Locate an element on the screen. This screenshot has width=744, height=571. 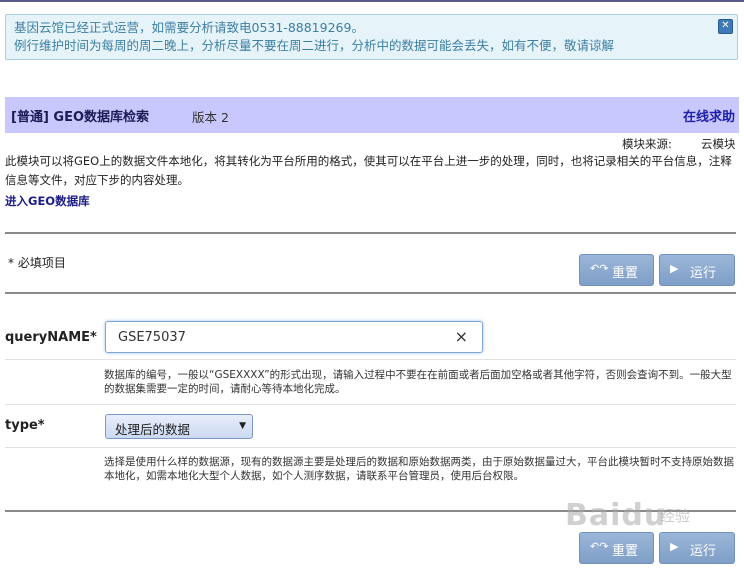
watermark-logo: Baidu is located at coordinates (616, 515).